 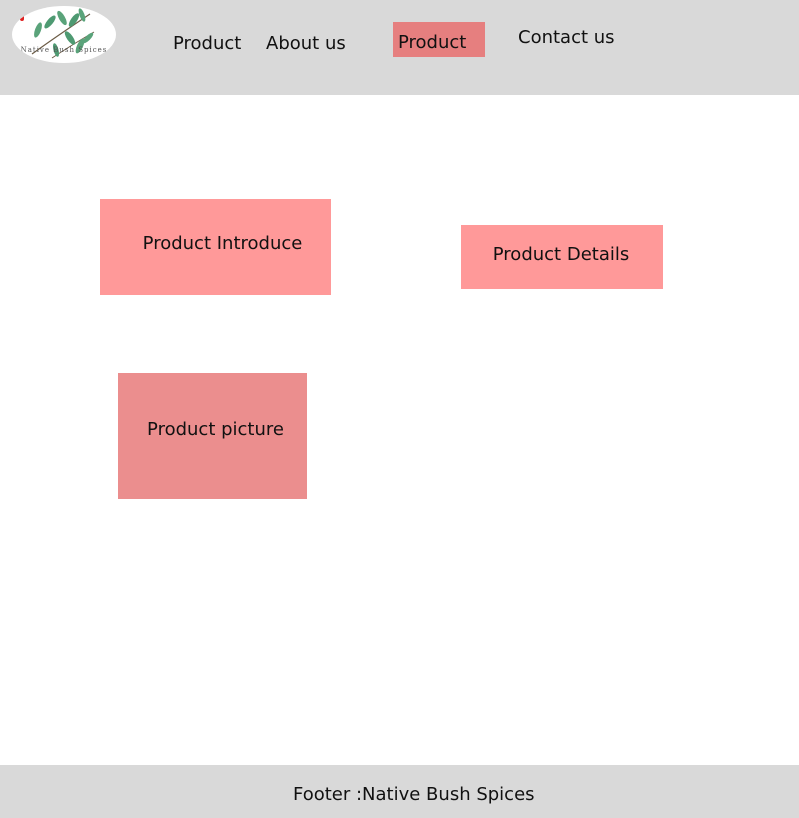 What do you see at coordinates (566, 38) in the screenshot?
I see `nav-contact-us: Contact us` at bounding box center [566, 38].